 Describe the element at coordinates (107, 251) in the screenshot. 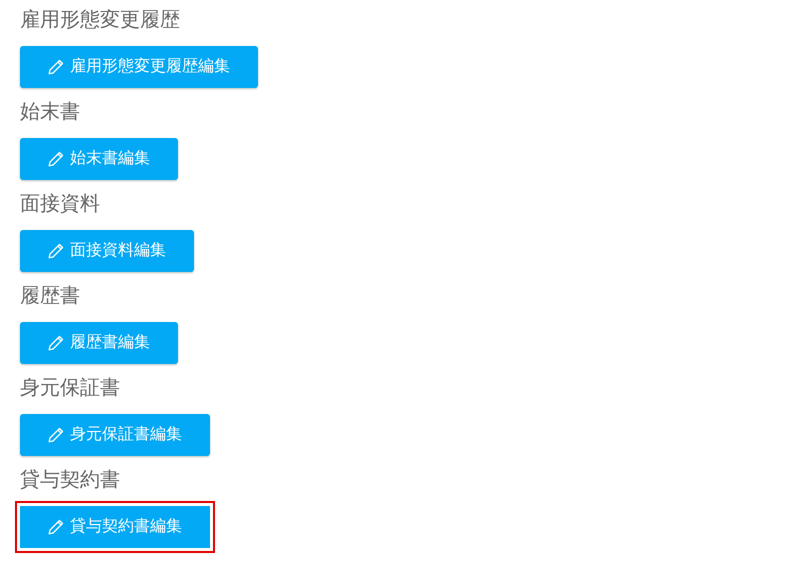

I see `edit-button: 面接資料編集` at that location.